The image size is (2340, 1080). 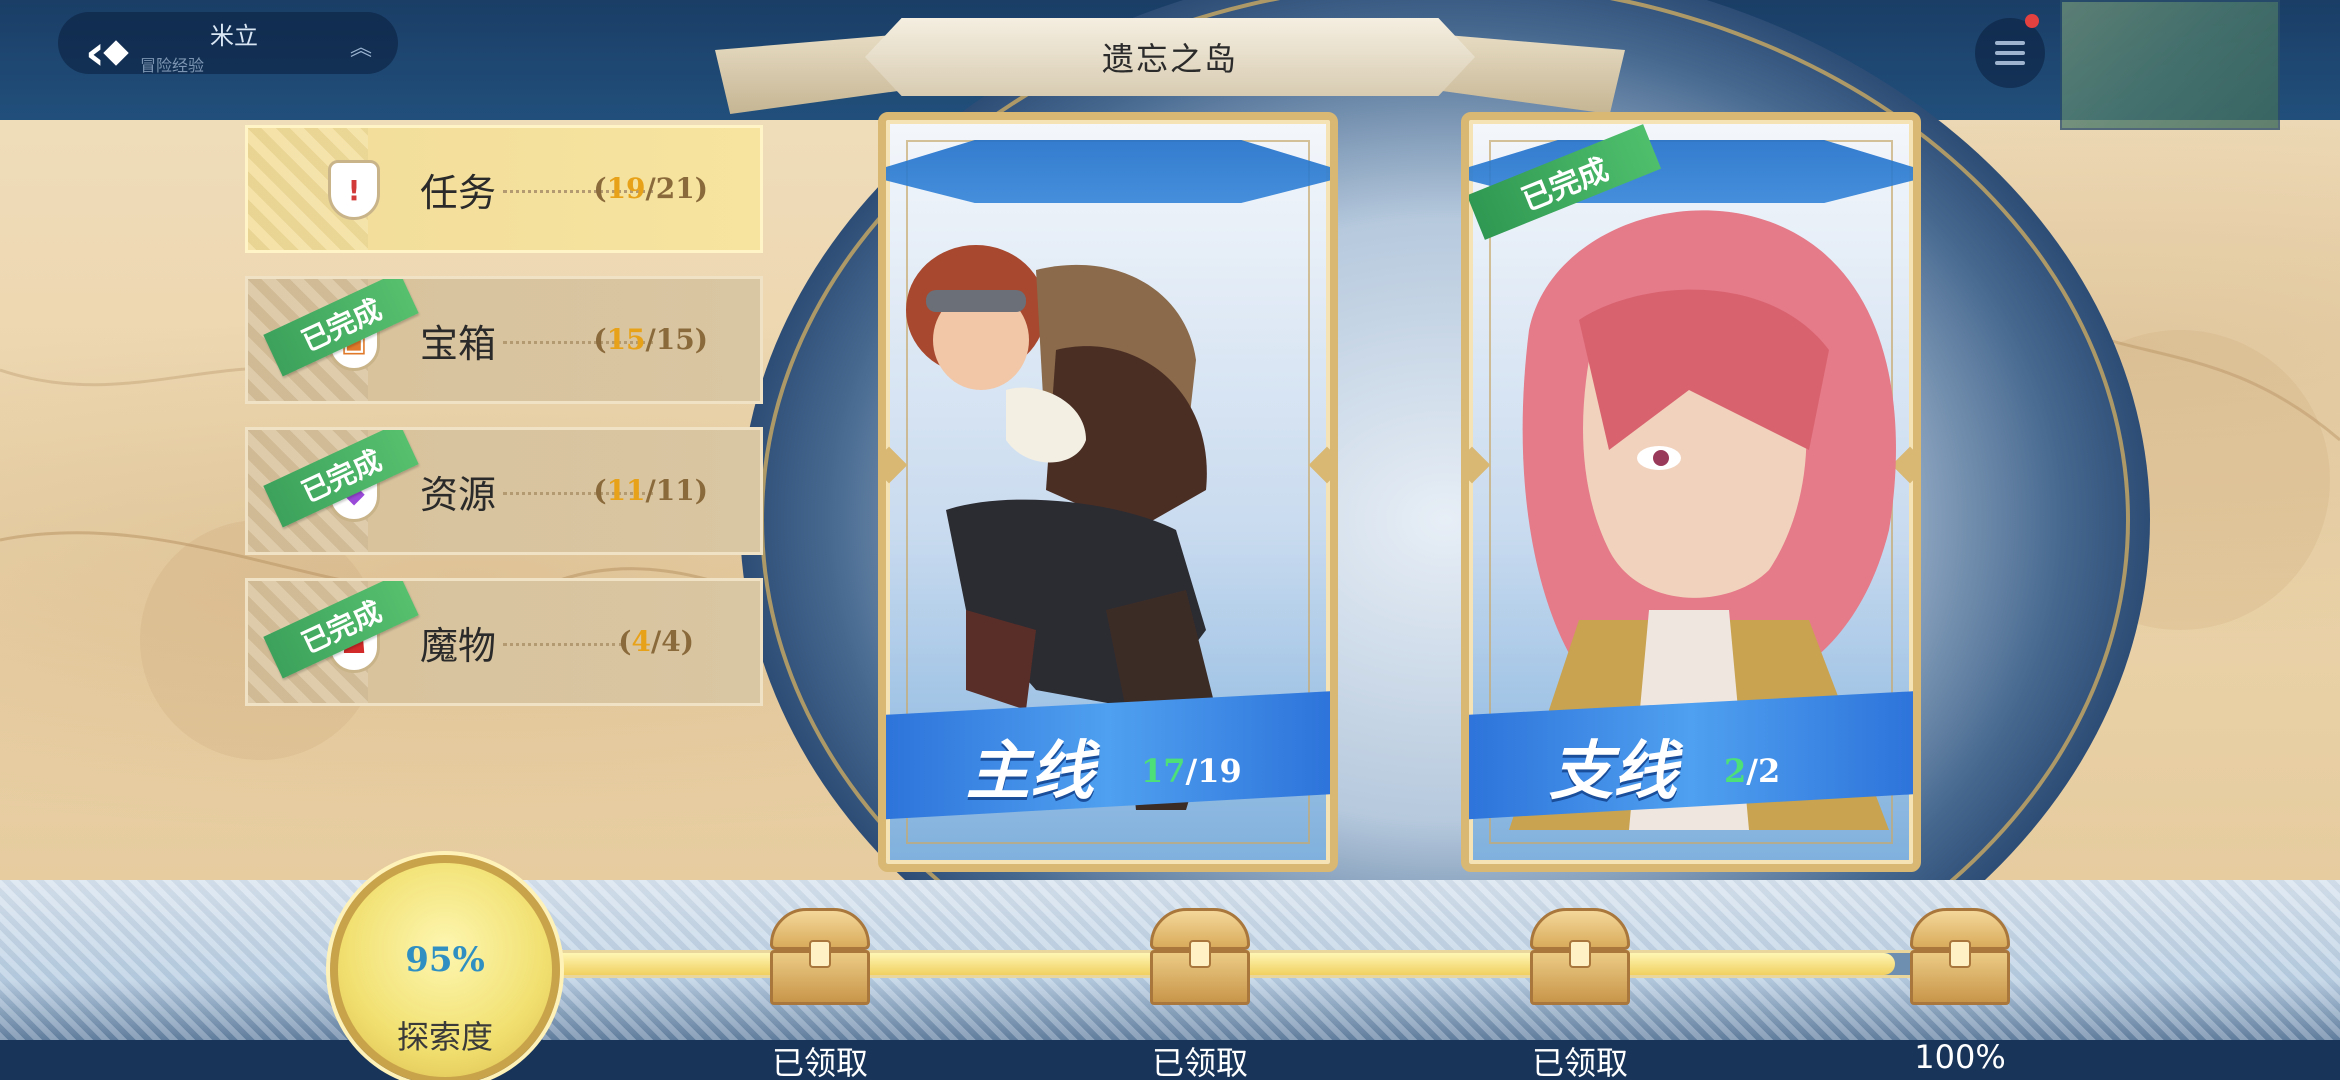 I want to click on exploration-percent: 95%, so click(x=445, y=960).